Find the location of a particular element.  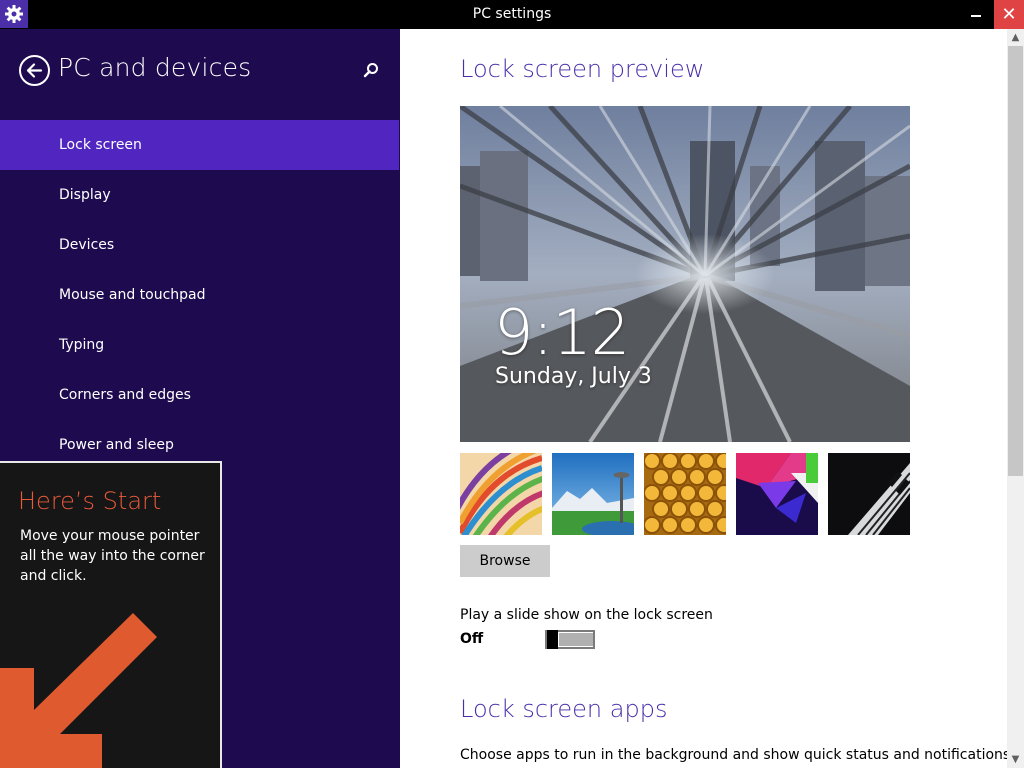

wallpaper-thumbnail-abstract is located at coordinates (777, 494).